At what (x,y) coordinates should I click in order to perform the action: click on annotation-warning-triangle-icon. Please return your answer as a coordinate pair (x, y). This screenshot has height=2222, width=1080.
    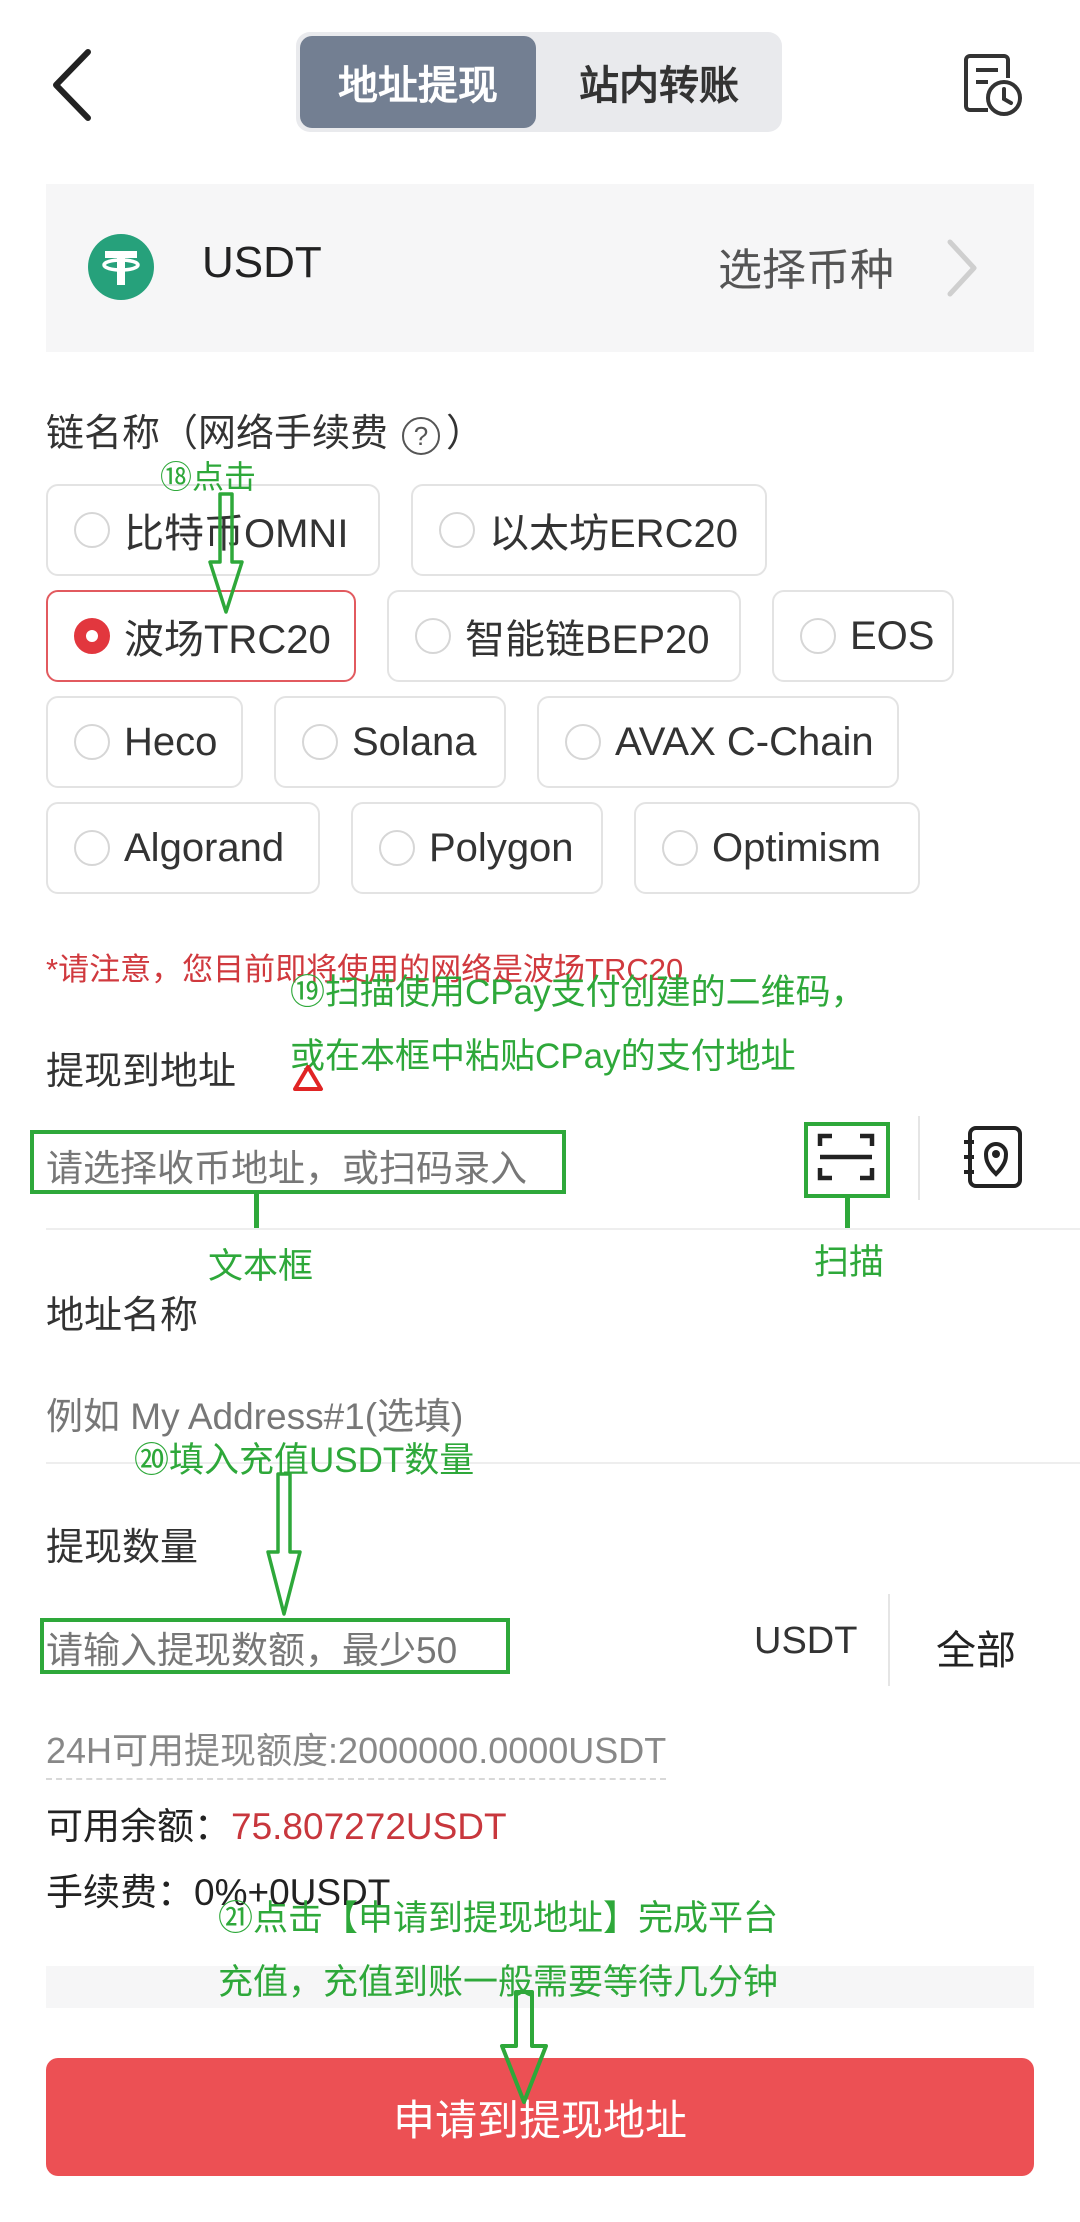
    Looking at the image, I should click on (308, 1078).